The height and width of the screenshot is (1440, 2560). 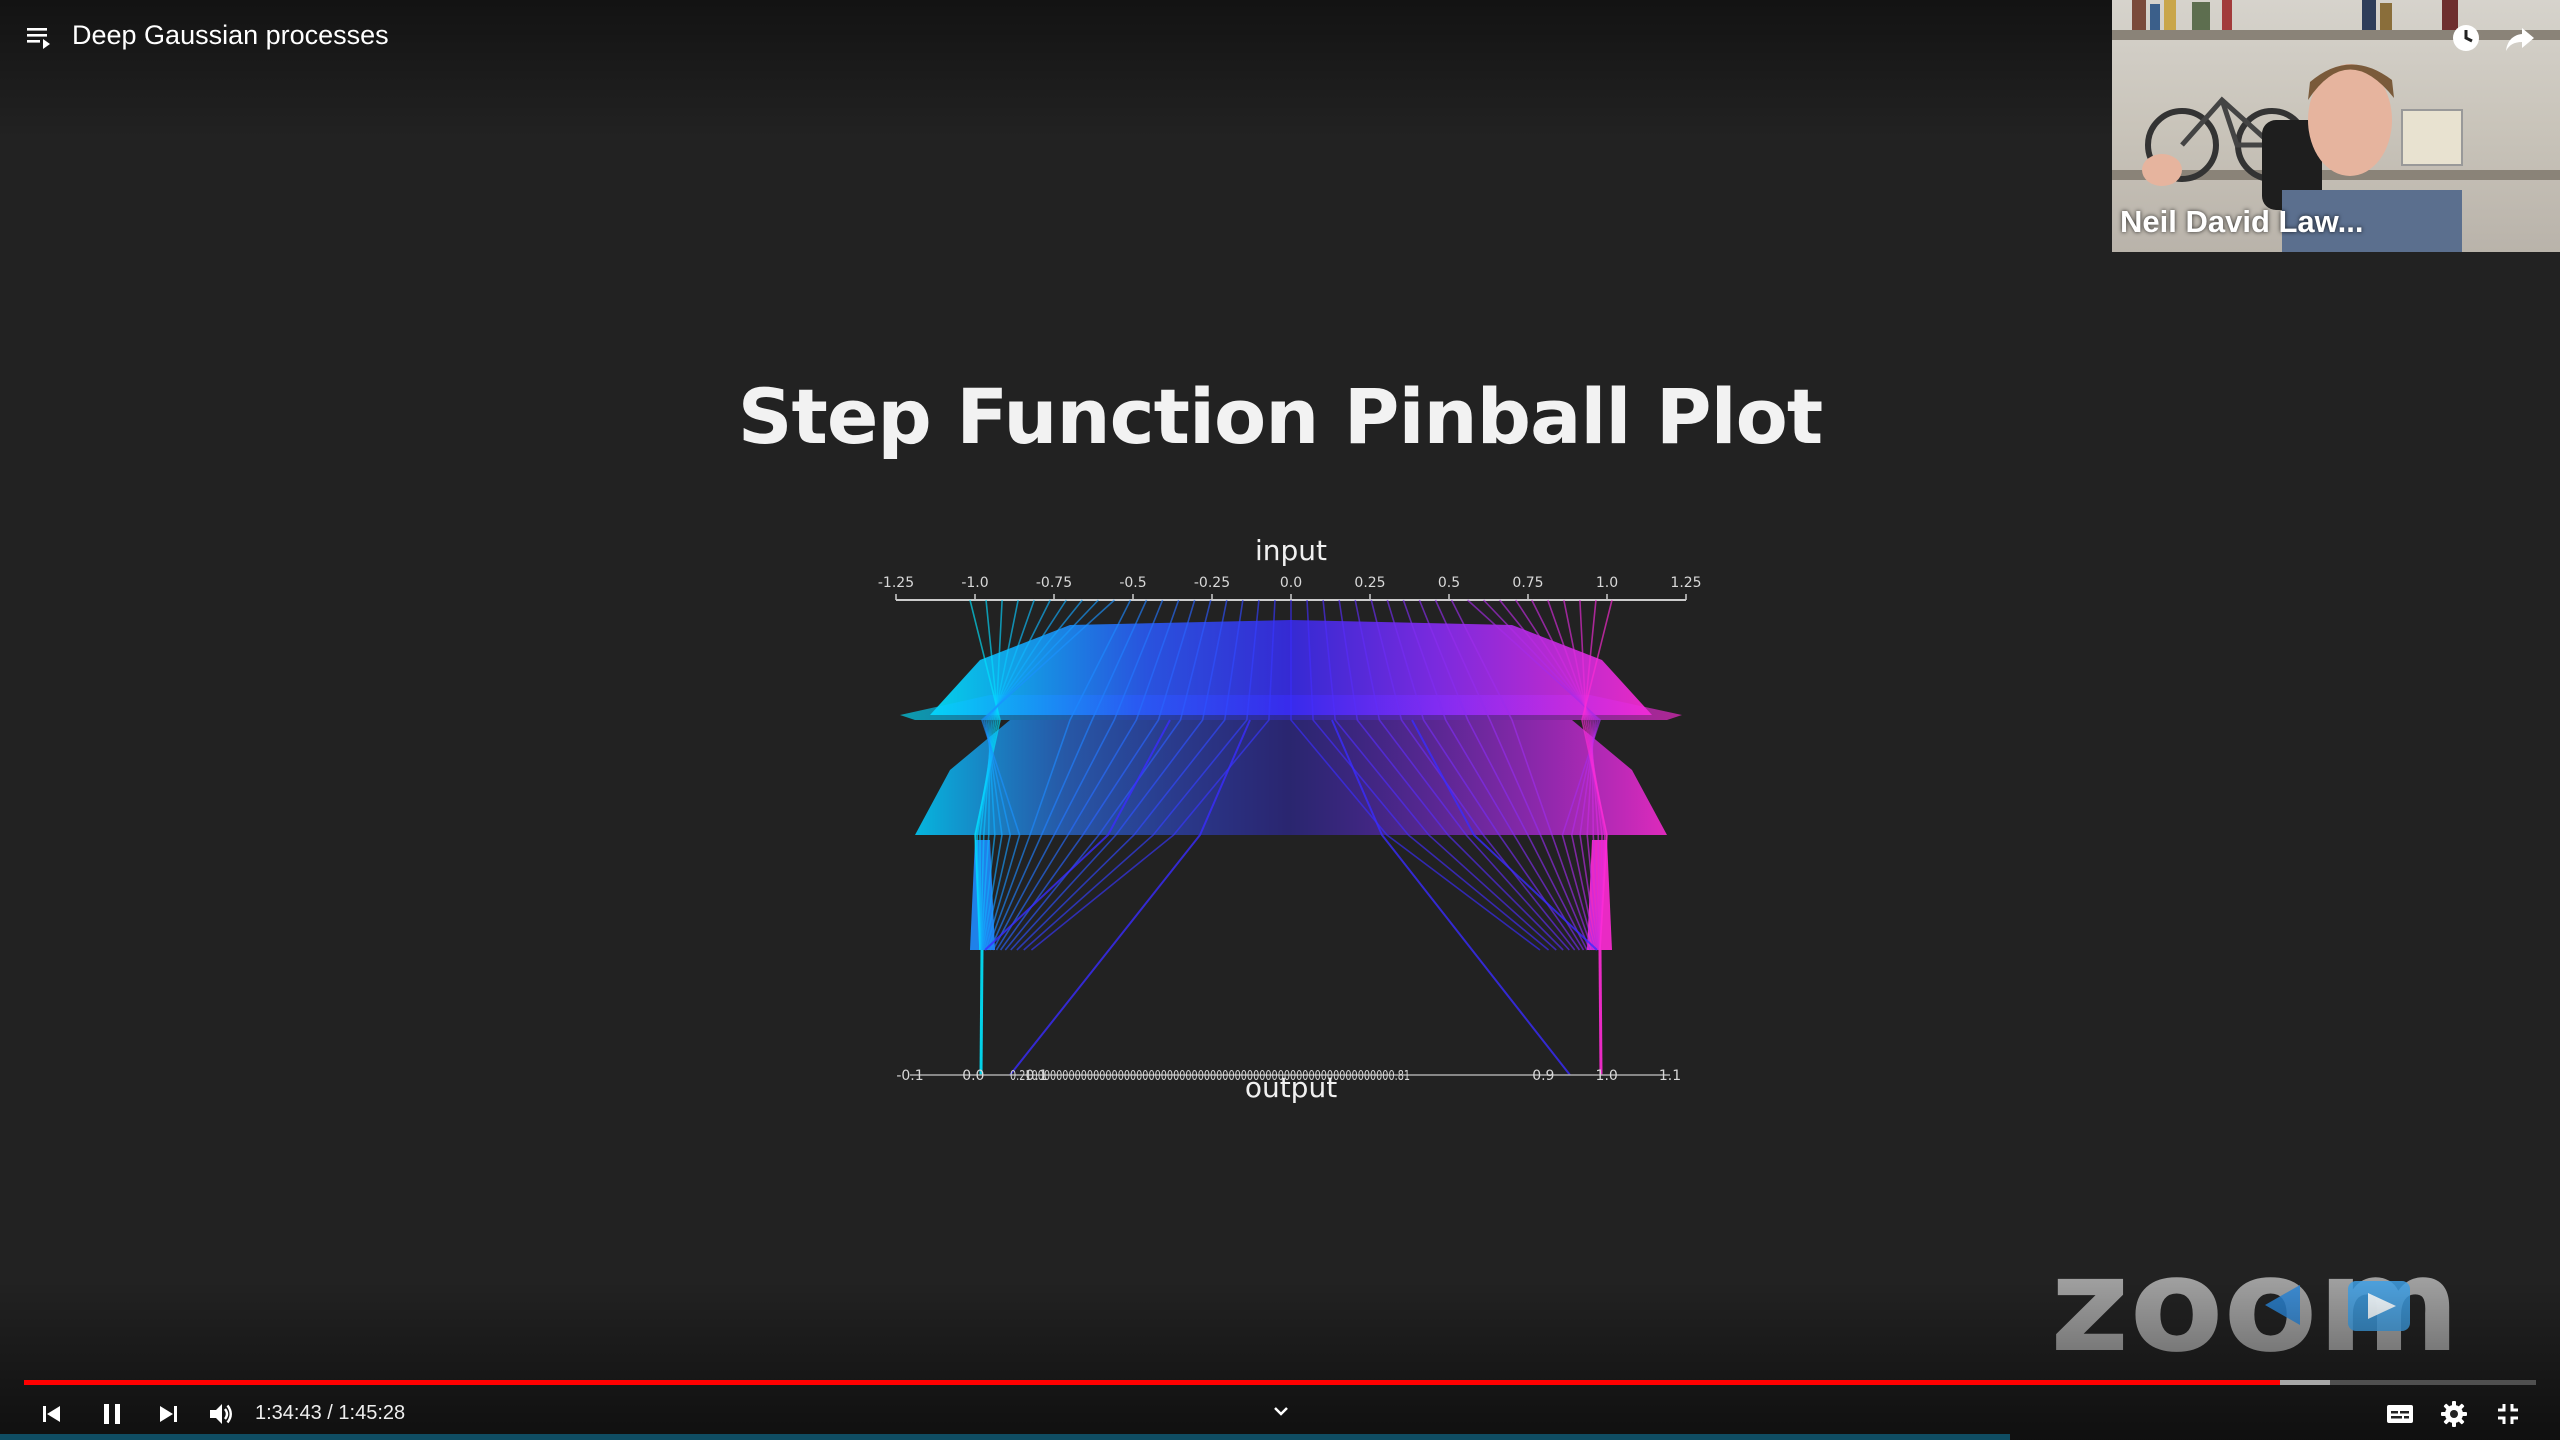 I want to click on volume-button, so click(x=221, y=1414).